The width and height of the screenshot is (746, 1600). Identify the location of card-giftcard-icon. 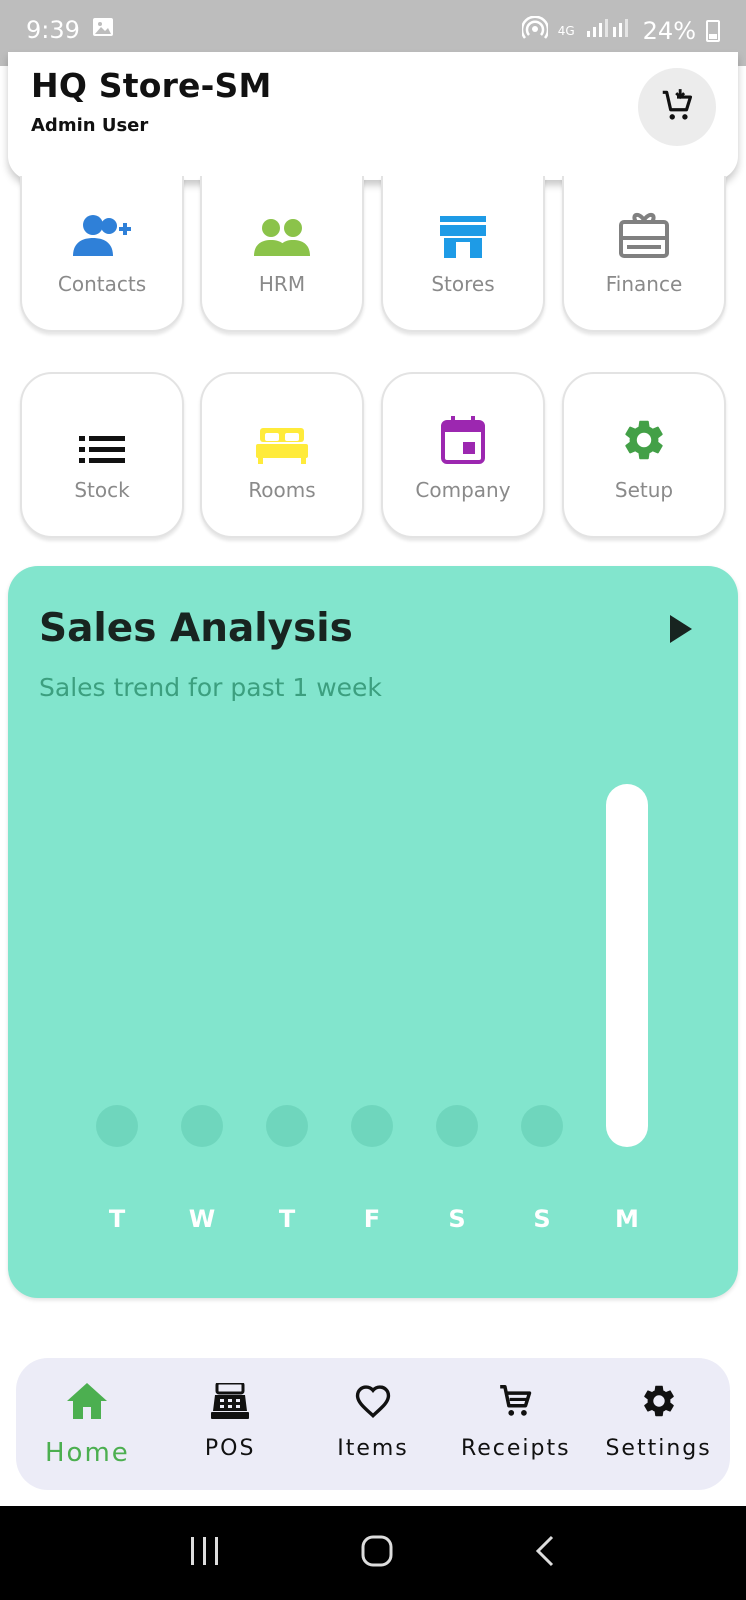
(644, 233).